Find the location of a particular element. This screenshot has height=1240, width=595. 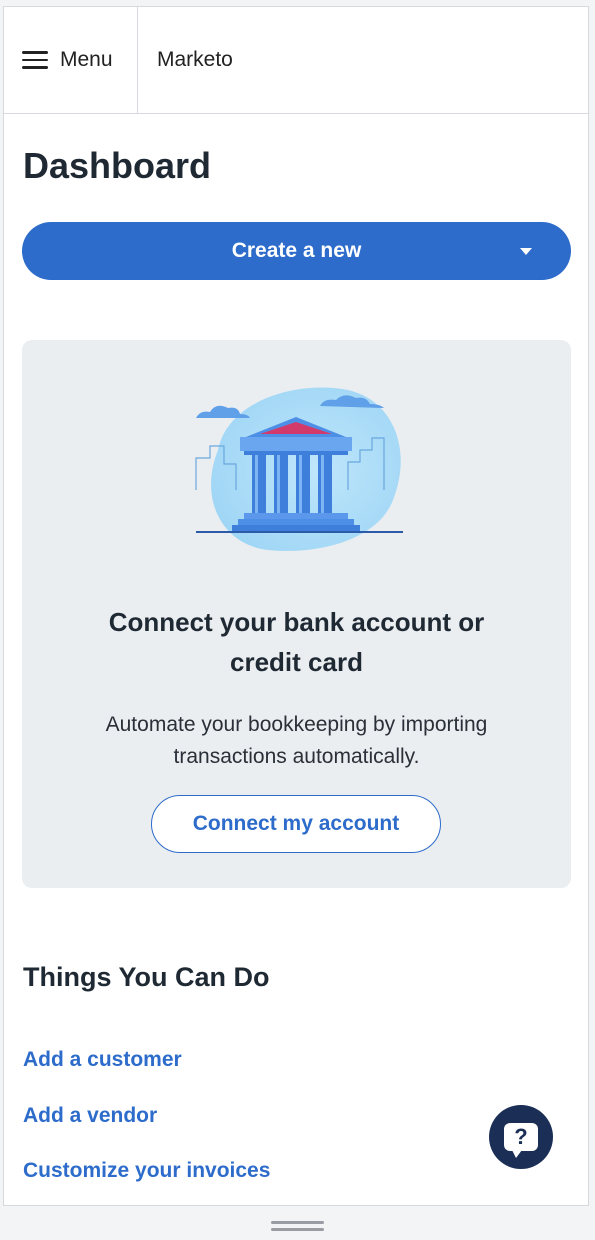

top-bar: Menu Marketo is located at coordinates (296, 60).